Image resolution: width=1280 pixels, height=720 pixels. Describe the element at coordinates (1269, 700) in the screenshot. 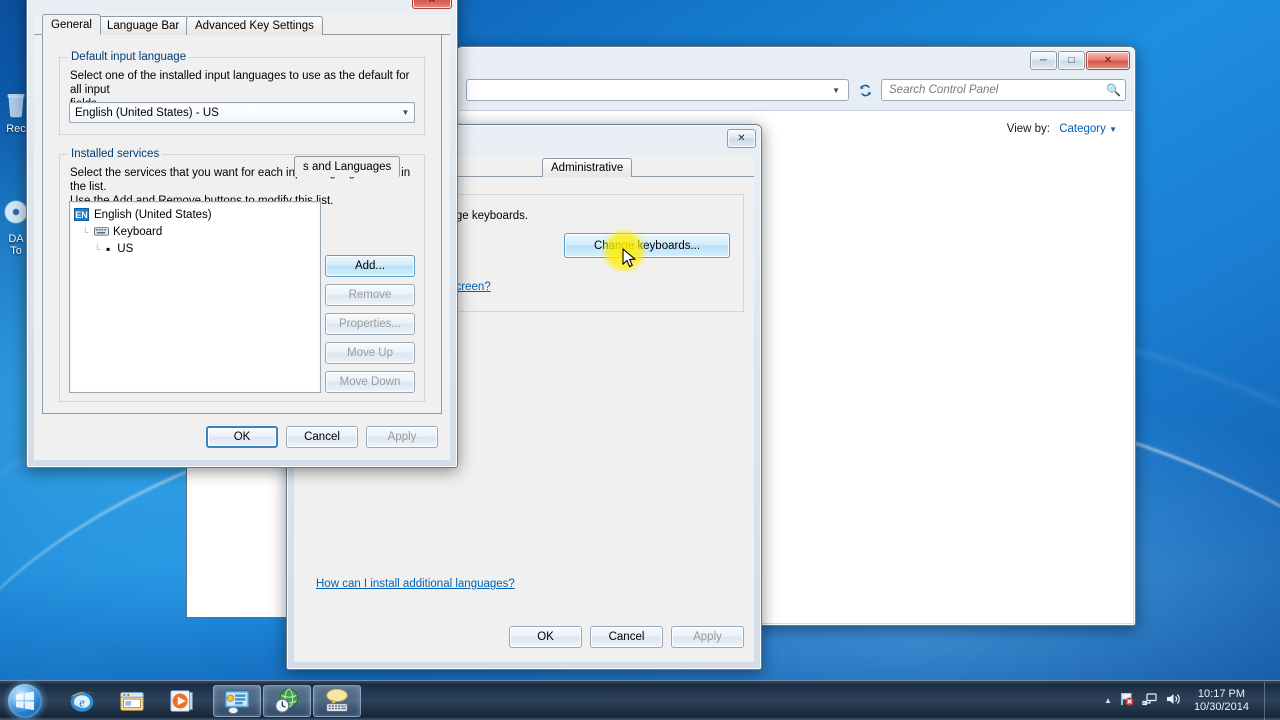

I see `show-desktop-button` at that location.